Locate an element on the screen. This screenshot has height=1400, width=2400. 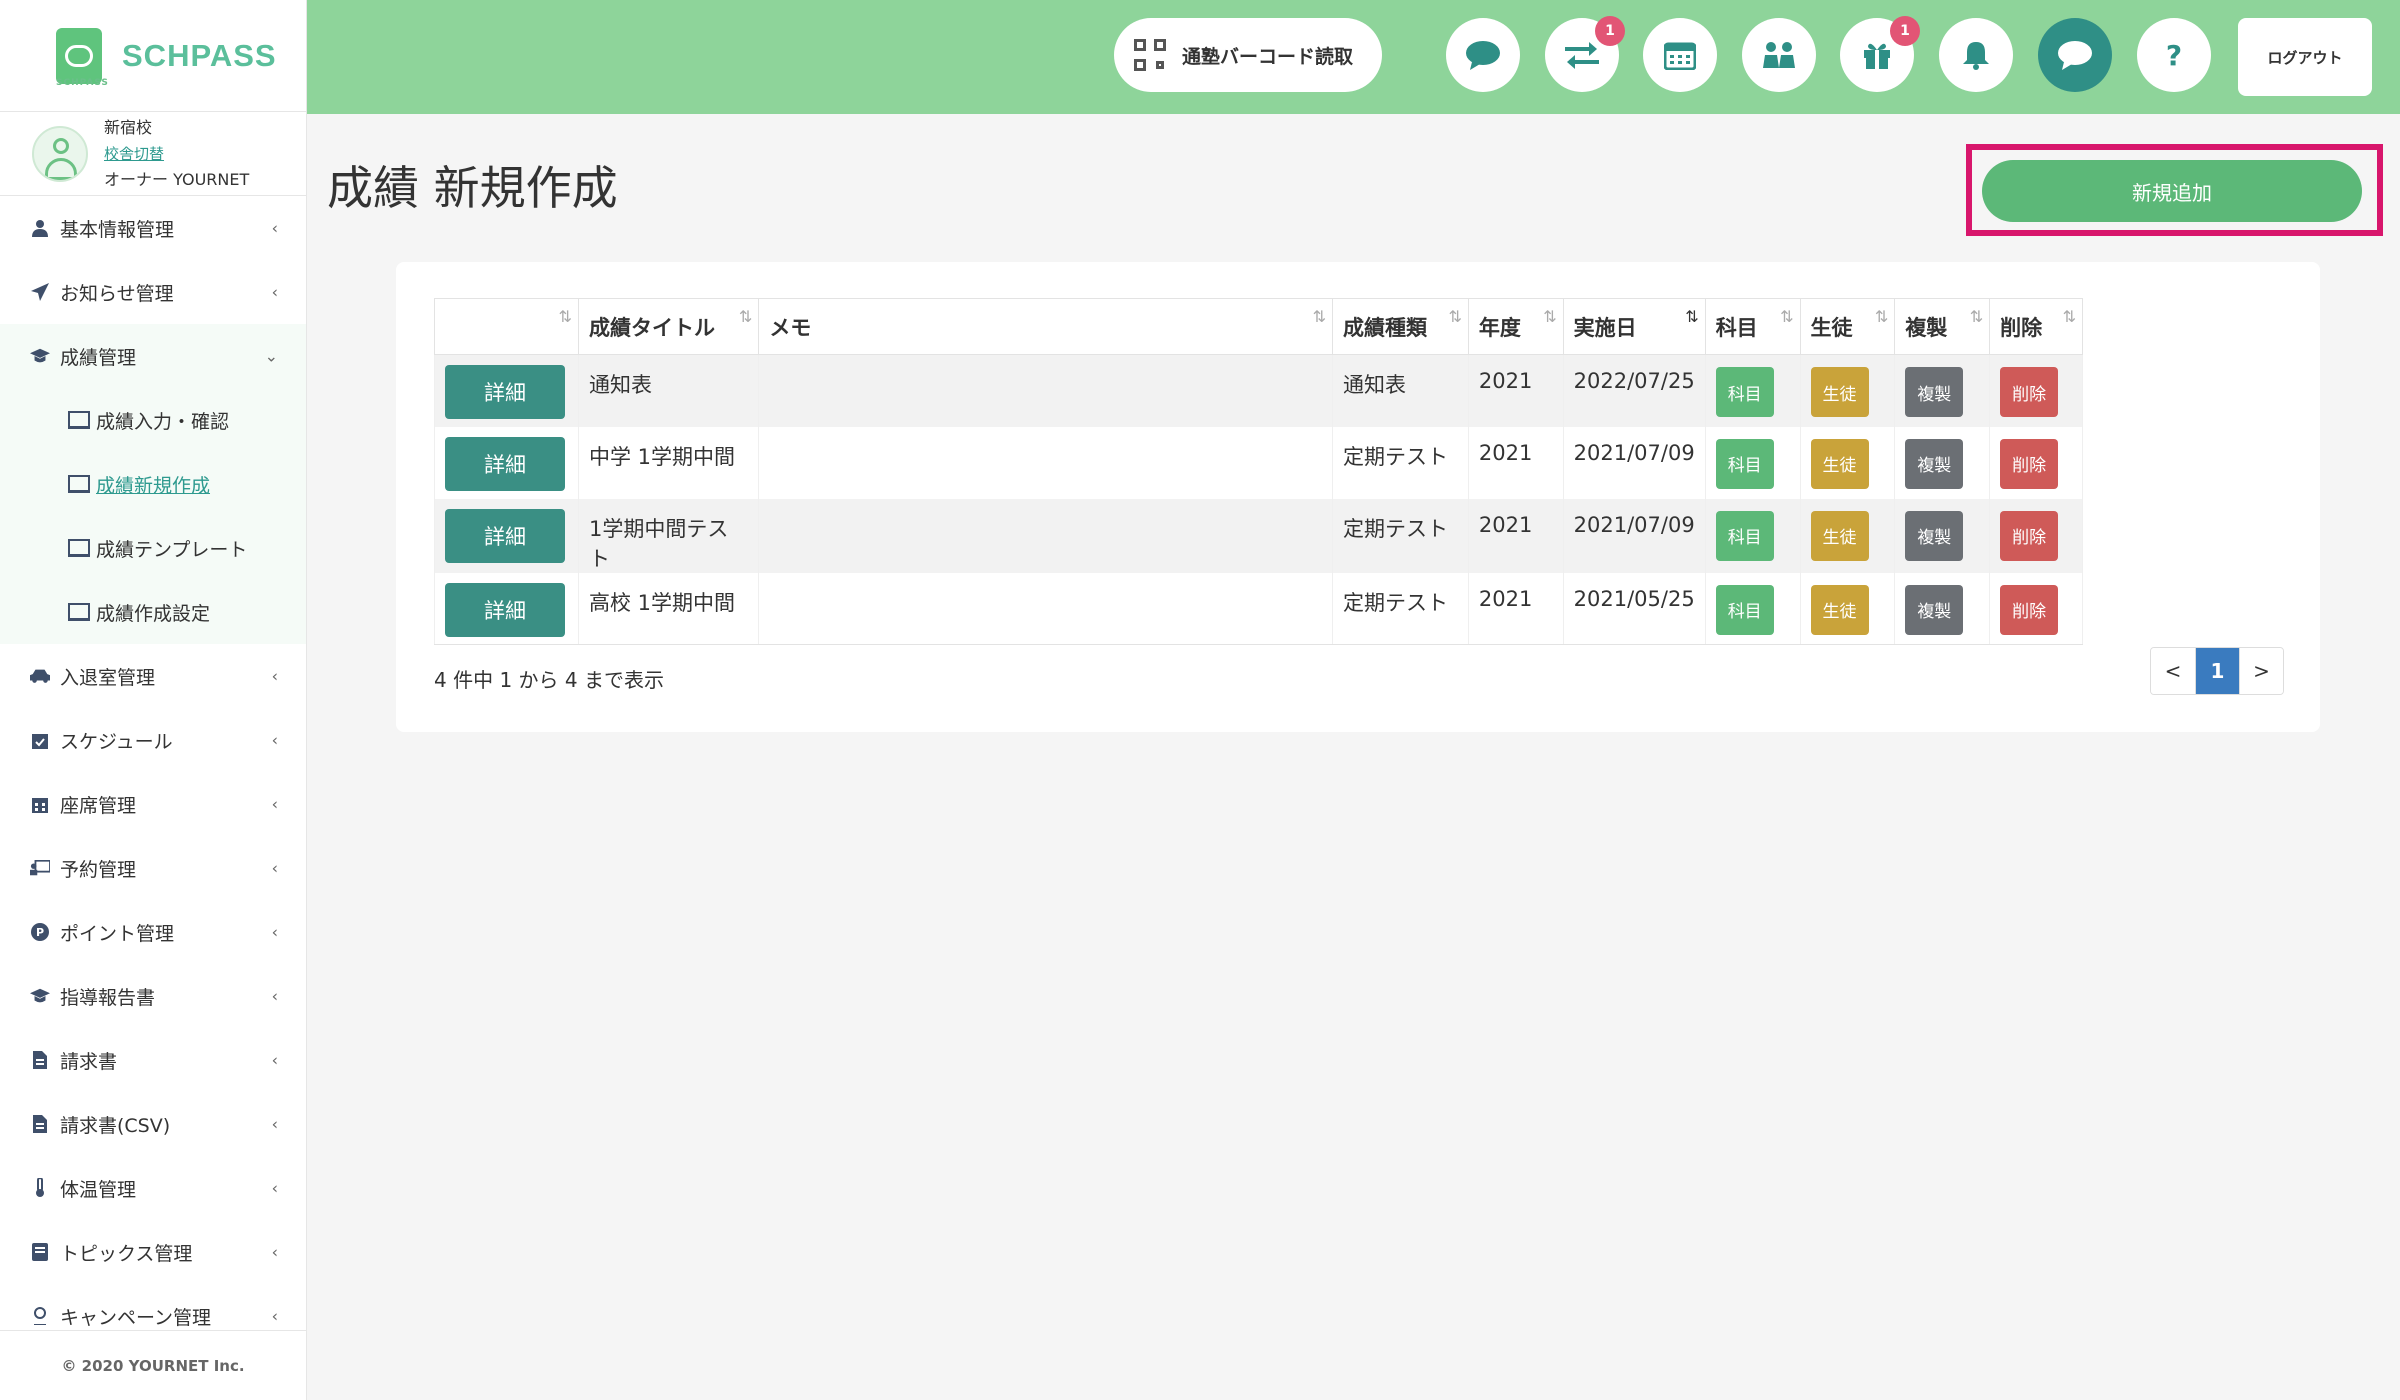
user-panel: 新宿校 校舎切替 オーナー YOURNET is located at coordinates (153, 154).